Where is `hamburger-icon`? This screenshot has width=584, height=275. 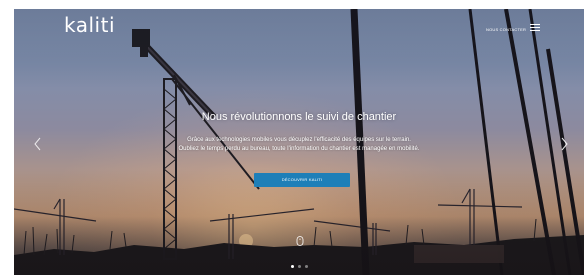
hamburger-icon is located at coordinates (535, 28).